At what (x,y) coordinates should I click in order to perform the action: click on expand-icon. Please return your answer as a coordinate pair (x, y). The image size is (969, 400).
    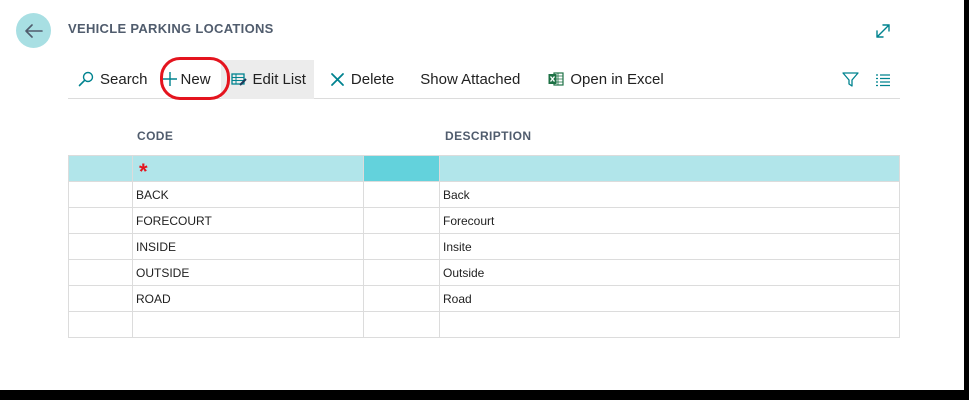
    Looking at the image, I should click on (883, 31).